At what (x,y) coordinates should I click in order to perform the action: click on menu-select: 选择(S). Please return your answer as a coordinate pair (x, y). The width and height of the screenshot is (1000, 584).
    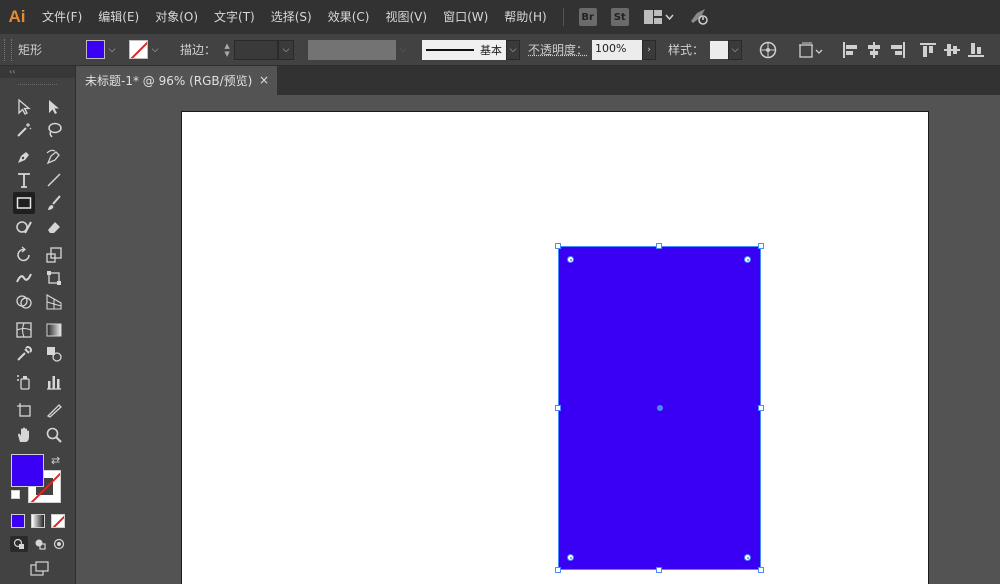
    Looking at the image, I should click on (291, 17).